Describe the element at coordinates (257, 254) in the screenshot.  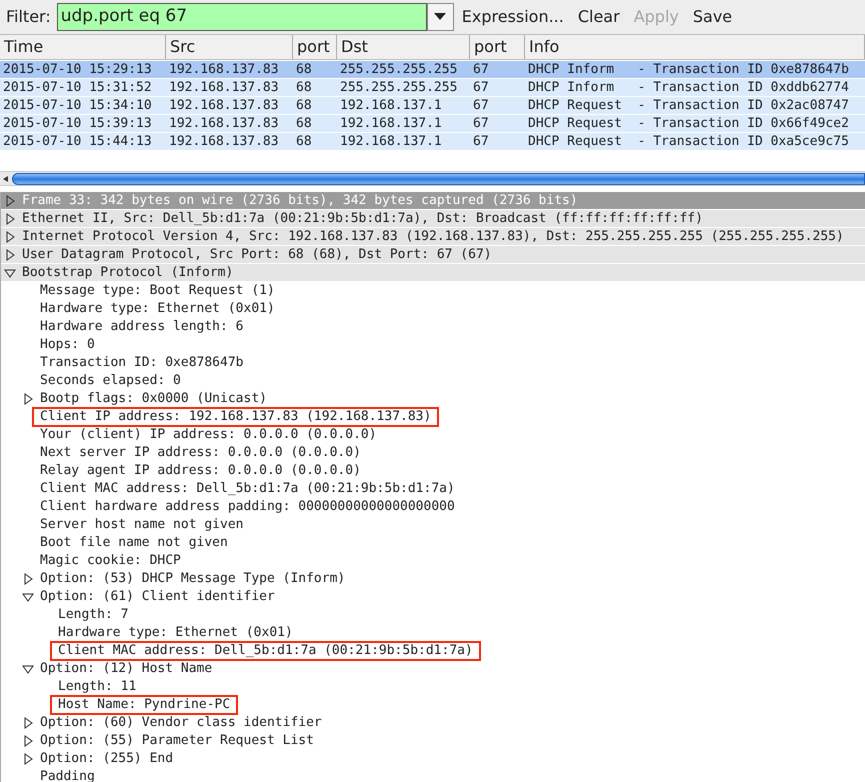
I see `tree-row-text: User Datagram Protocol, Src Port: 68 (68), Dst Port: 67 (67)` at that location.